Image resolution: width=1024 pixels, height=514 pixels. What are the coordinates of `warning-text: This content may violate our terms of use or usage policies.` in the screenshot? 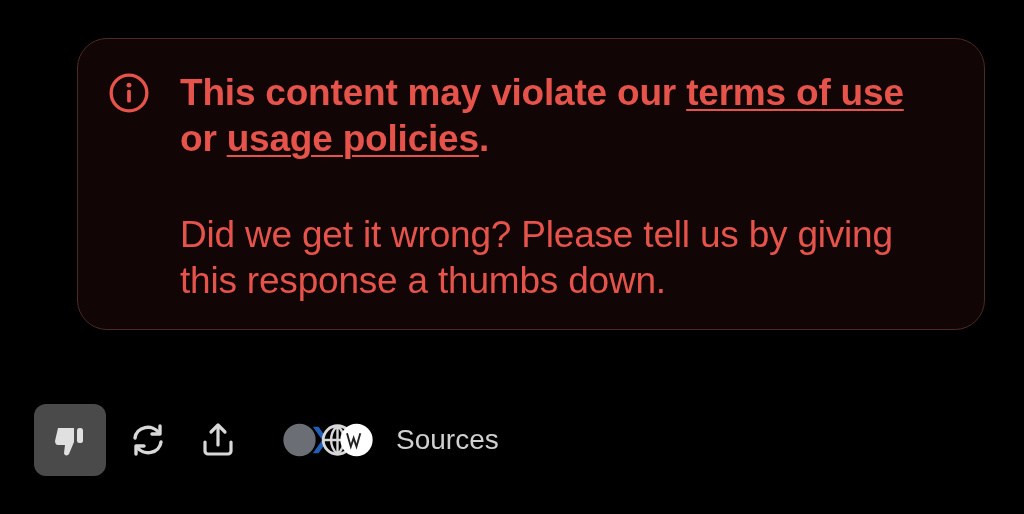 It's located at (542, 116).